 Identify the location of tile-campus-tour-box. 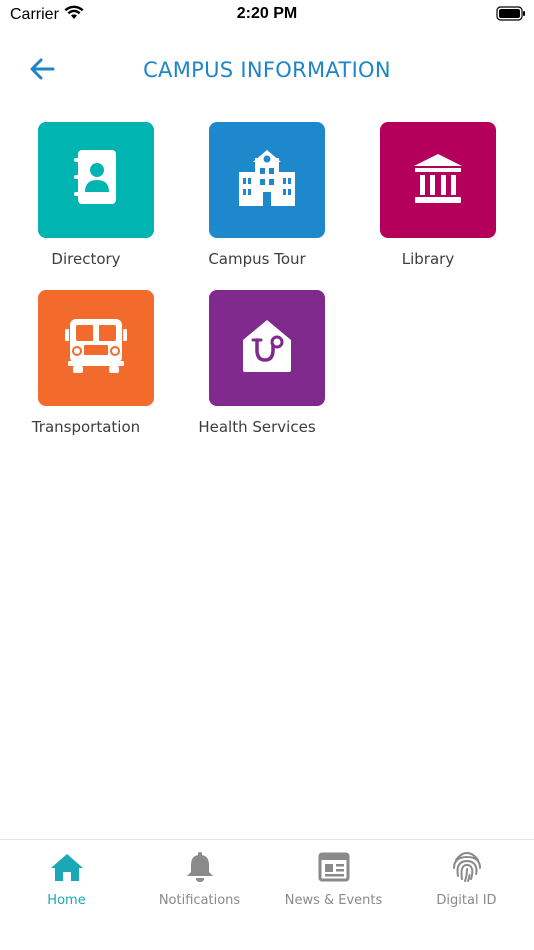
(267, 180).